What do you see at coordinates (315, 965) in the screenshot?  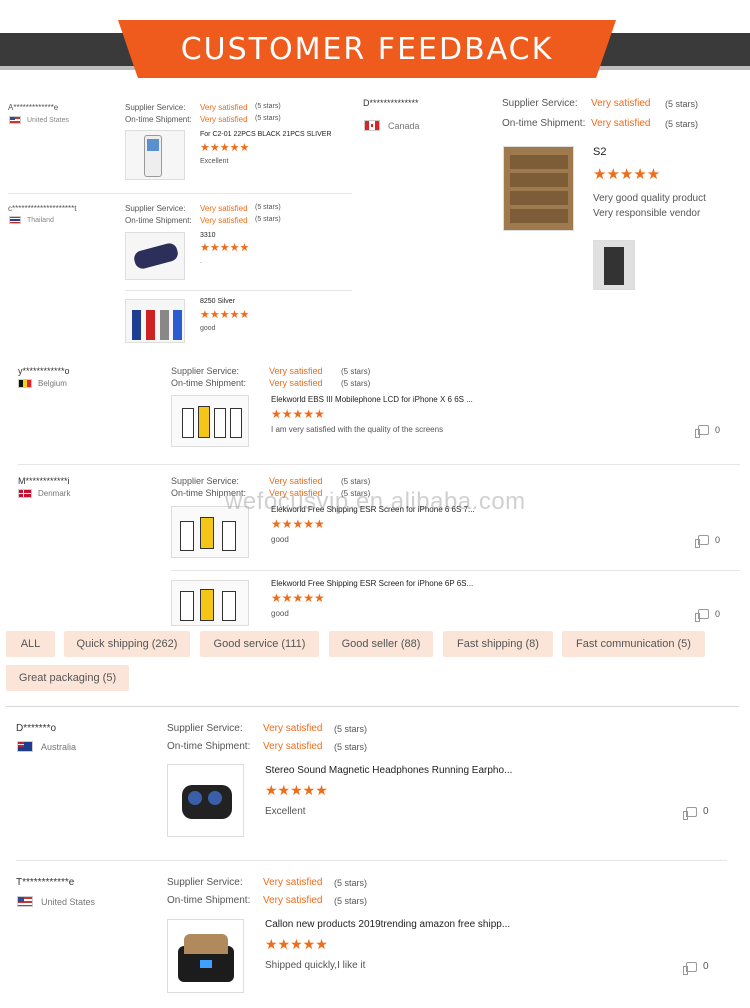 I see `review-comment: Shipped quickly,I like it` at bounding box center [315, 965].